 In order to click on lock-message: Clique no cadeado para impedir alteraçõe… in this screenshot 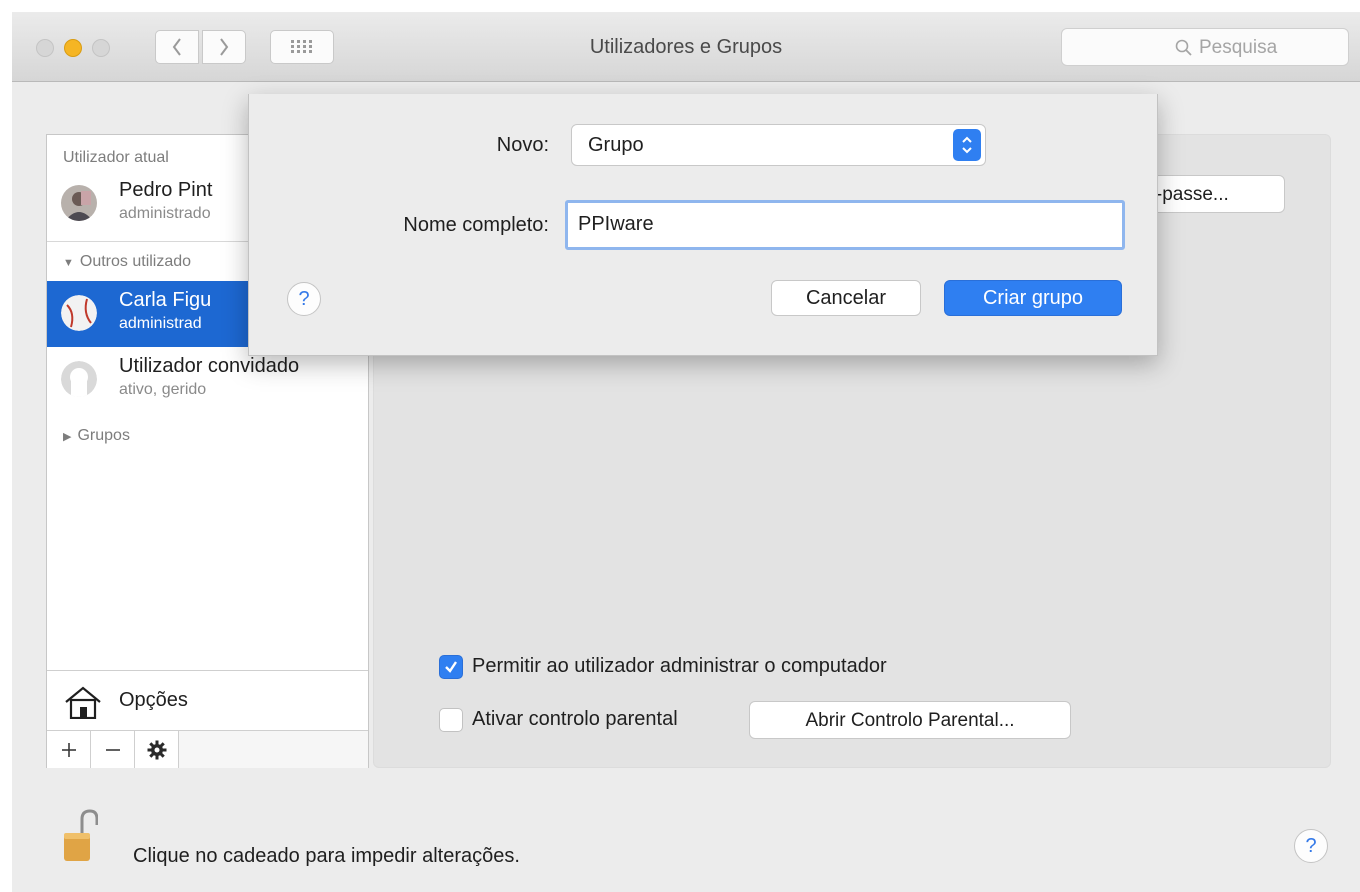, I will do `click(326, 856)`.